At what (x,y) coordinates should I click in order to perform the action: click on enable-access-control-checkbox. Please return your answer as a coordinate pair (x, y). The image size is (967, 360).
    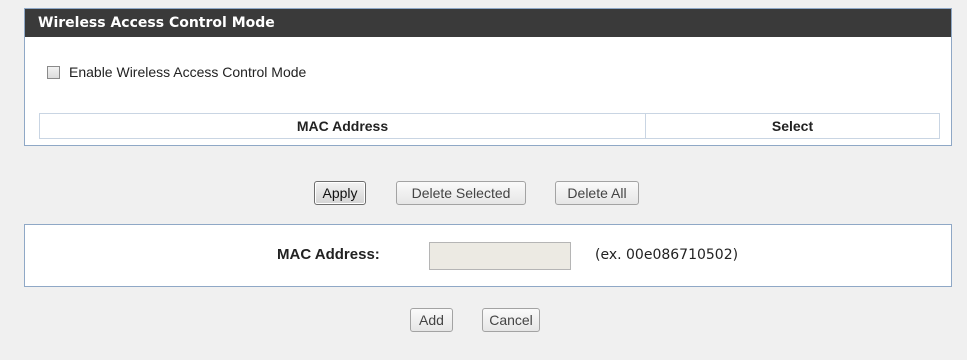
    Looking at the image, I should click on (53, 72).